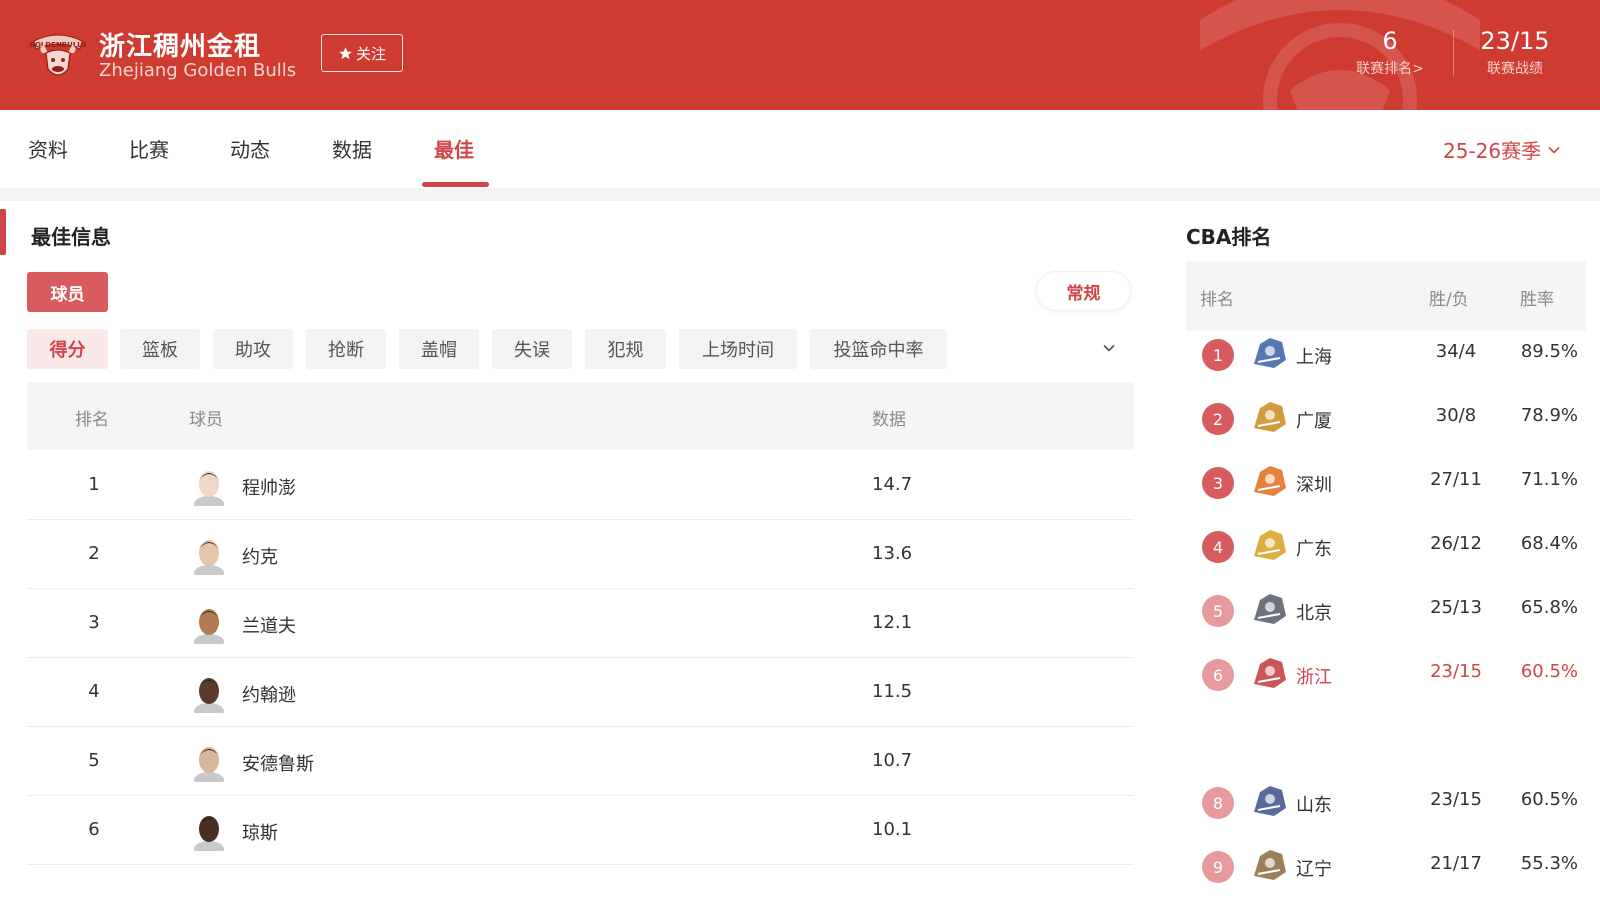 The height and width of the screenshot is (900, 1600). I want to click on tab-stats: 数据, so click(352, 148).